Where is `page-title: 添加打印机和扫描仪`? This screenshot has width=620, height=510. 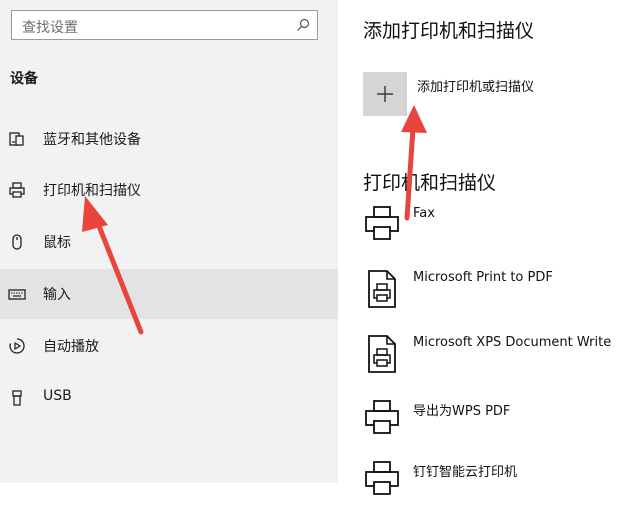 page-title: 添加打印机和扫描仪 is located at coordinates (449, 31).